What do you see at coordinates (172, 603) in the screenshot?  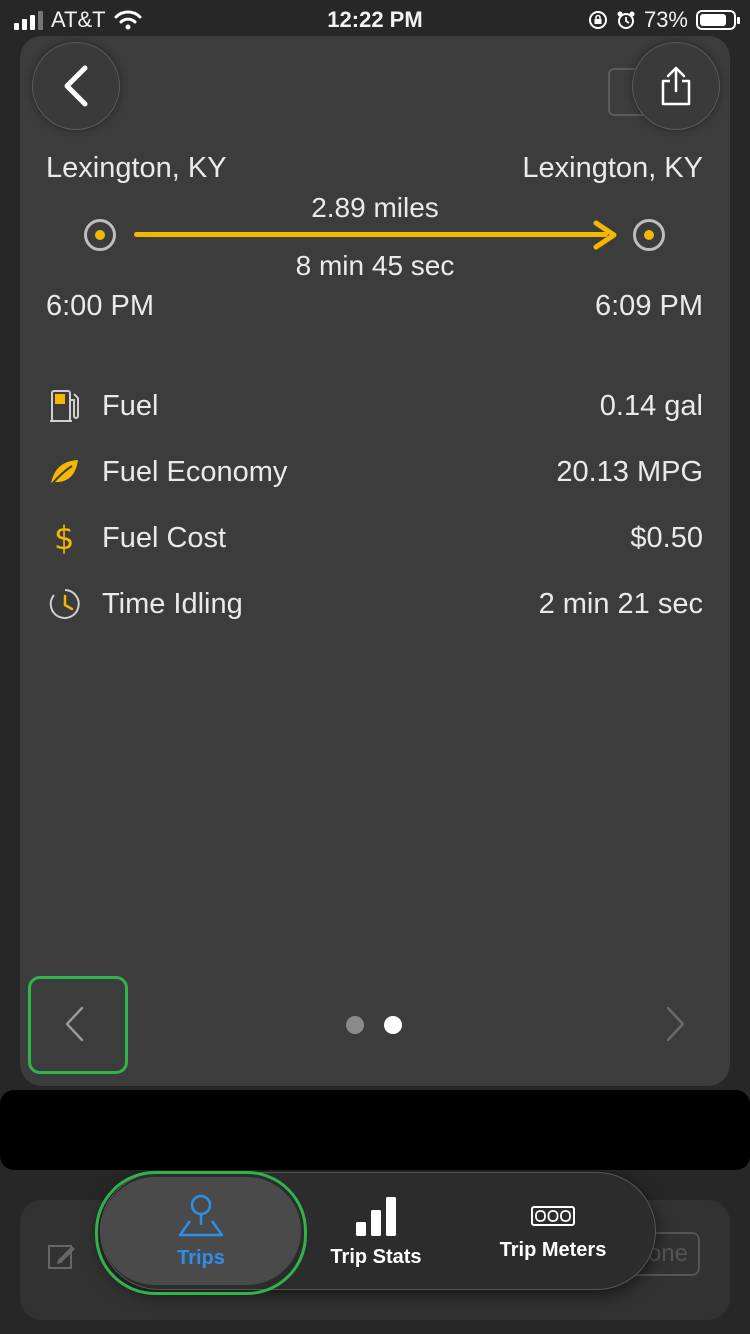 I see `stat-label: Time Idling` at bounding box center [172, 603].